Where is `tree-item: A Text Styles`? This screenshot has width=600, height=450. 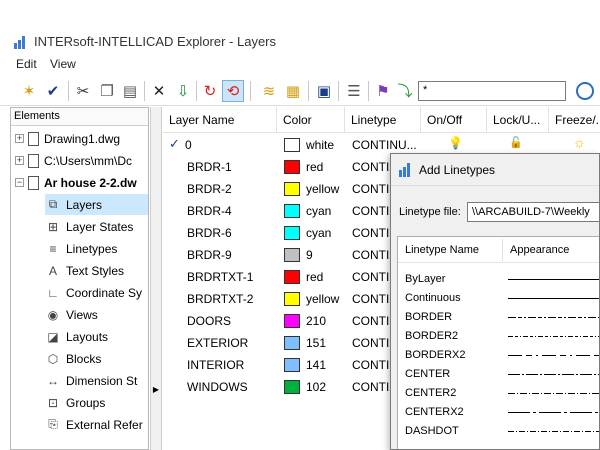
tree-item: A Text Styles is located at coordinates (96, 270).